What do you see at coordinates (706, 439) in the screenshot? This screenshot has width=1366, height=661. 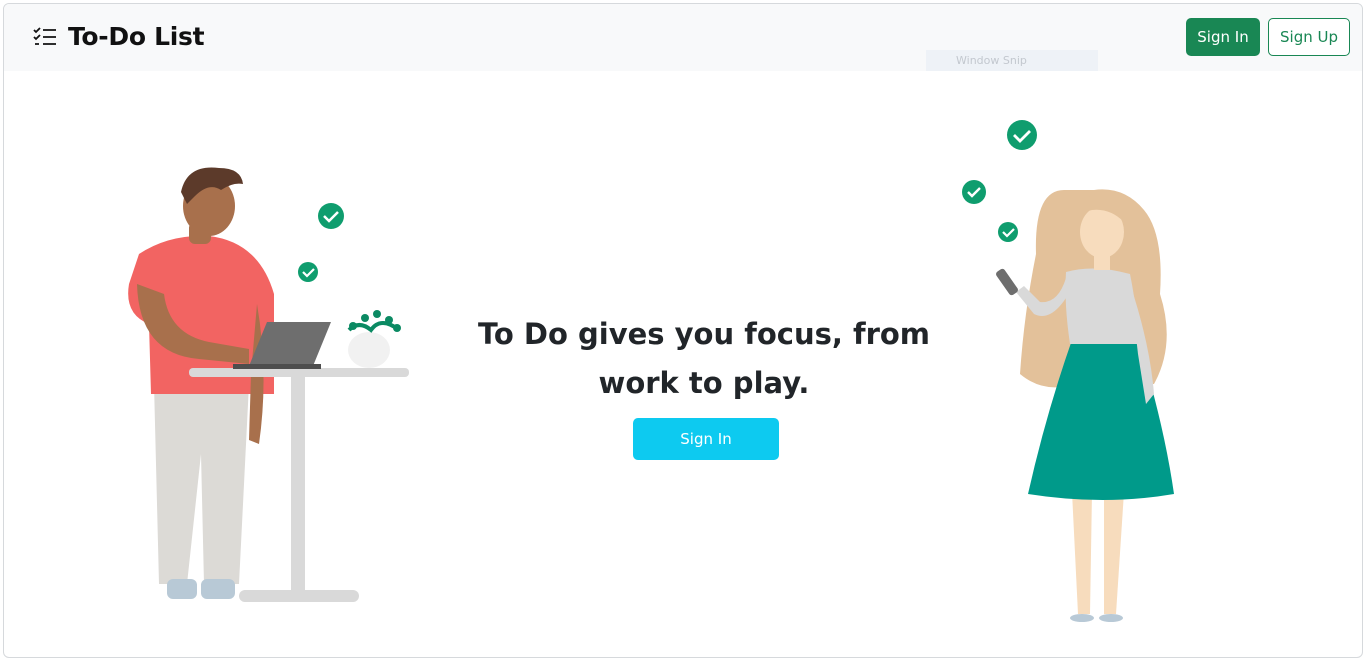 I see `hero-sign-in-button: Sign In` at bounding box center [706, 439].